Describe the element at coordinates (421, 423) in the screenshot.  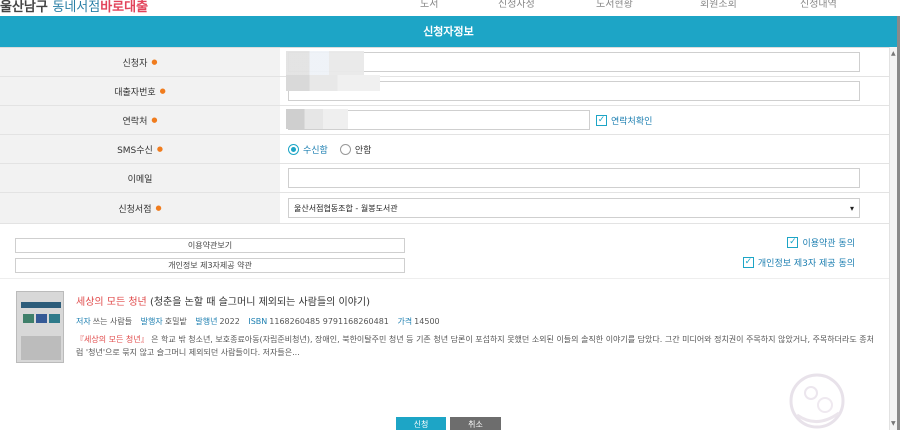
I see `apply-button: 신청` at that location.